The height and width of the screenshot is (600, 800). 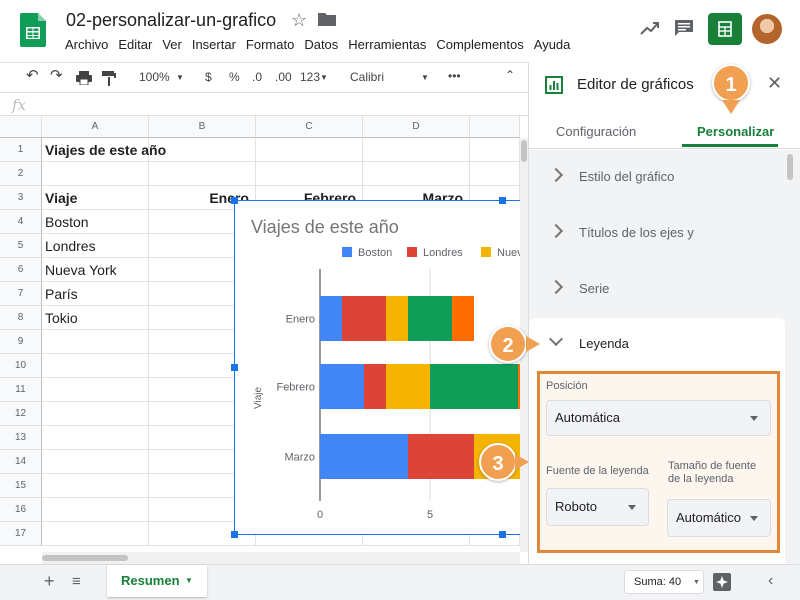 I want to click on paint-format-icon, so click(x=109, y=78).